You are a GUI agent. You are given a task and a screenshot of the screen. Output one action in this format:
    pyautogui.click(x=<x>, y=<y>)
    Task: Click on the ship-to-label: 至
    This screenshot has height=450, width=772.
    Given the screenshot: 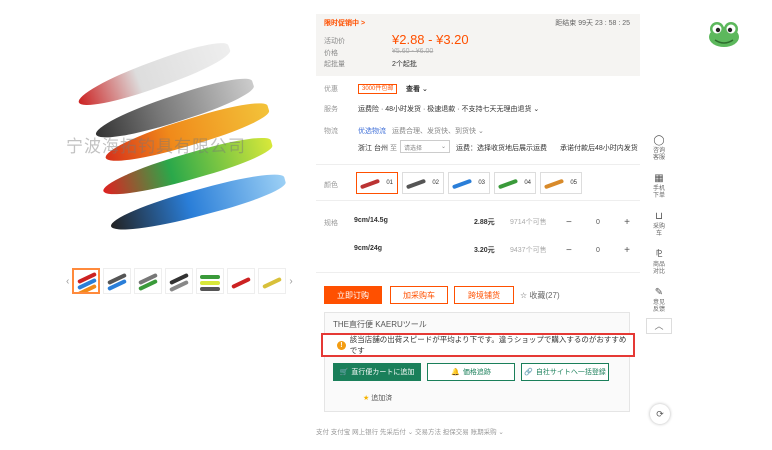 What is the action you would take?
    pyautogui.click(x=393, y=148)
    